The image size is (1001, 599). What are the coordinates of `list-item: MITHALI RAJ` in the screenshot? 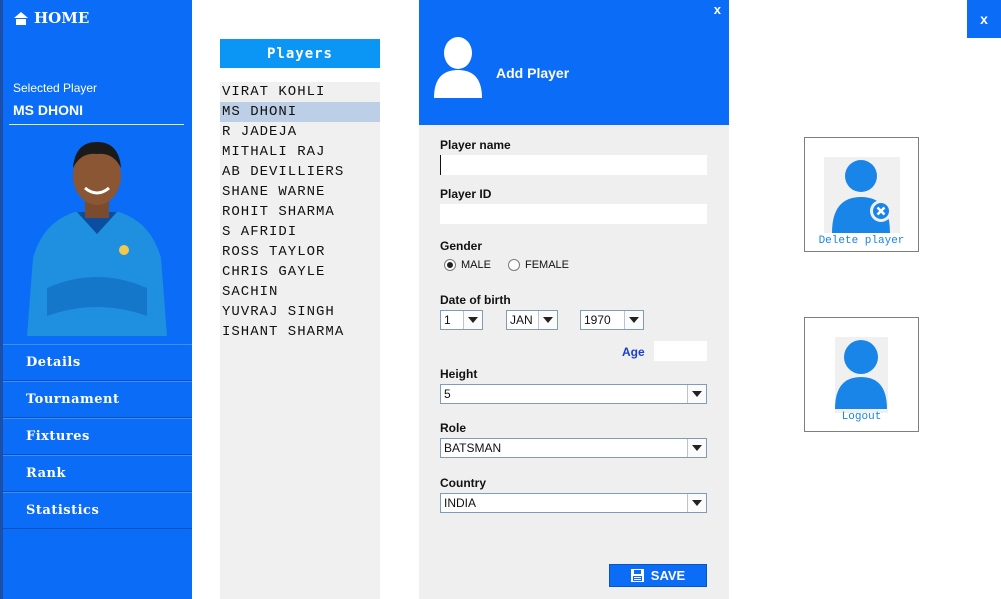 It's located at (300, 152).